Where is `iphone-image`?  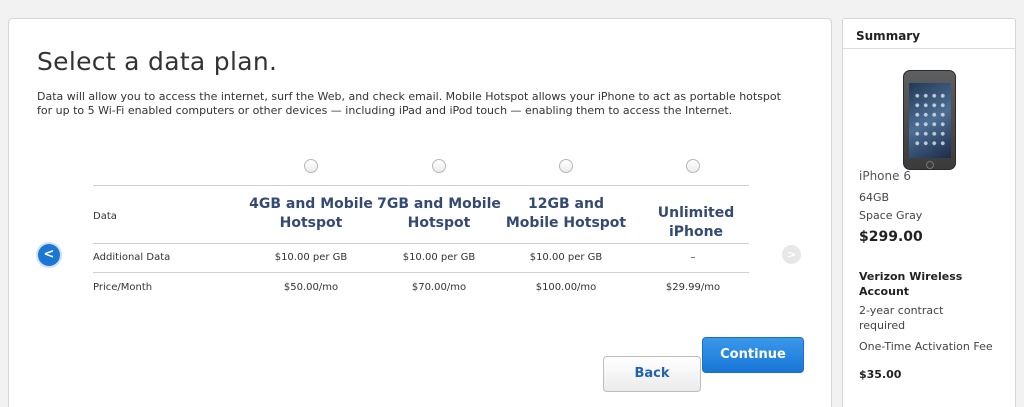
iphone-image is located at coordinates (929, 120).